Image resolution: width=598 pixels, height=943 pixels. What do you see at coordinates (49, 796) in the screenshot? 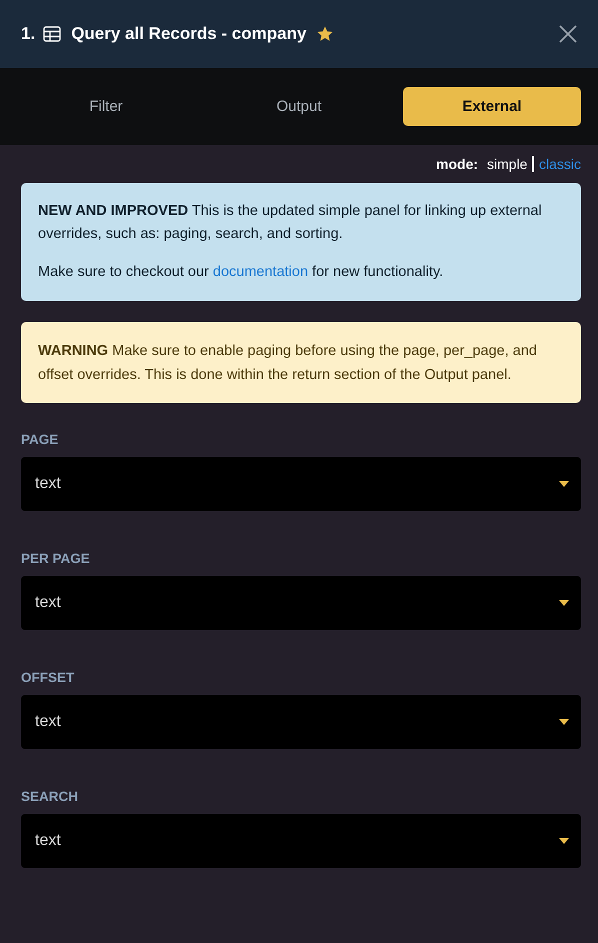
I see `field-label: SEARCH` at bounding box center [49, 796].